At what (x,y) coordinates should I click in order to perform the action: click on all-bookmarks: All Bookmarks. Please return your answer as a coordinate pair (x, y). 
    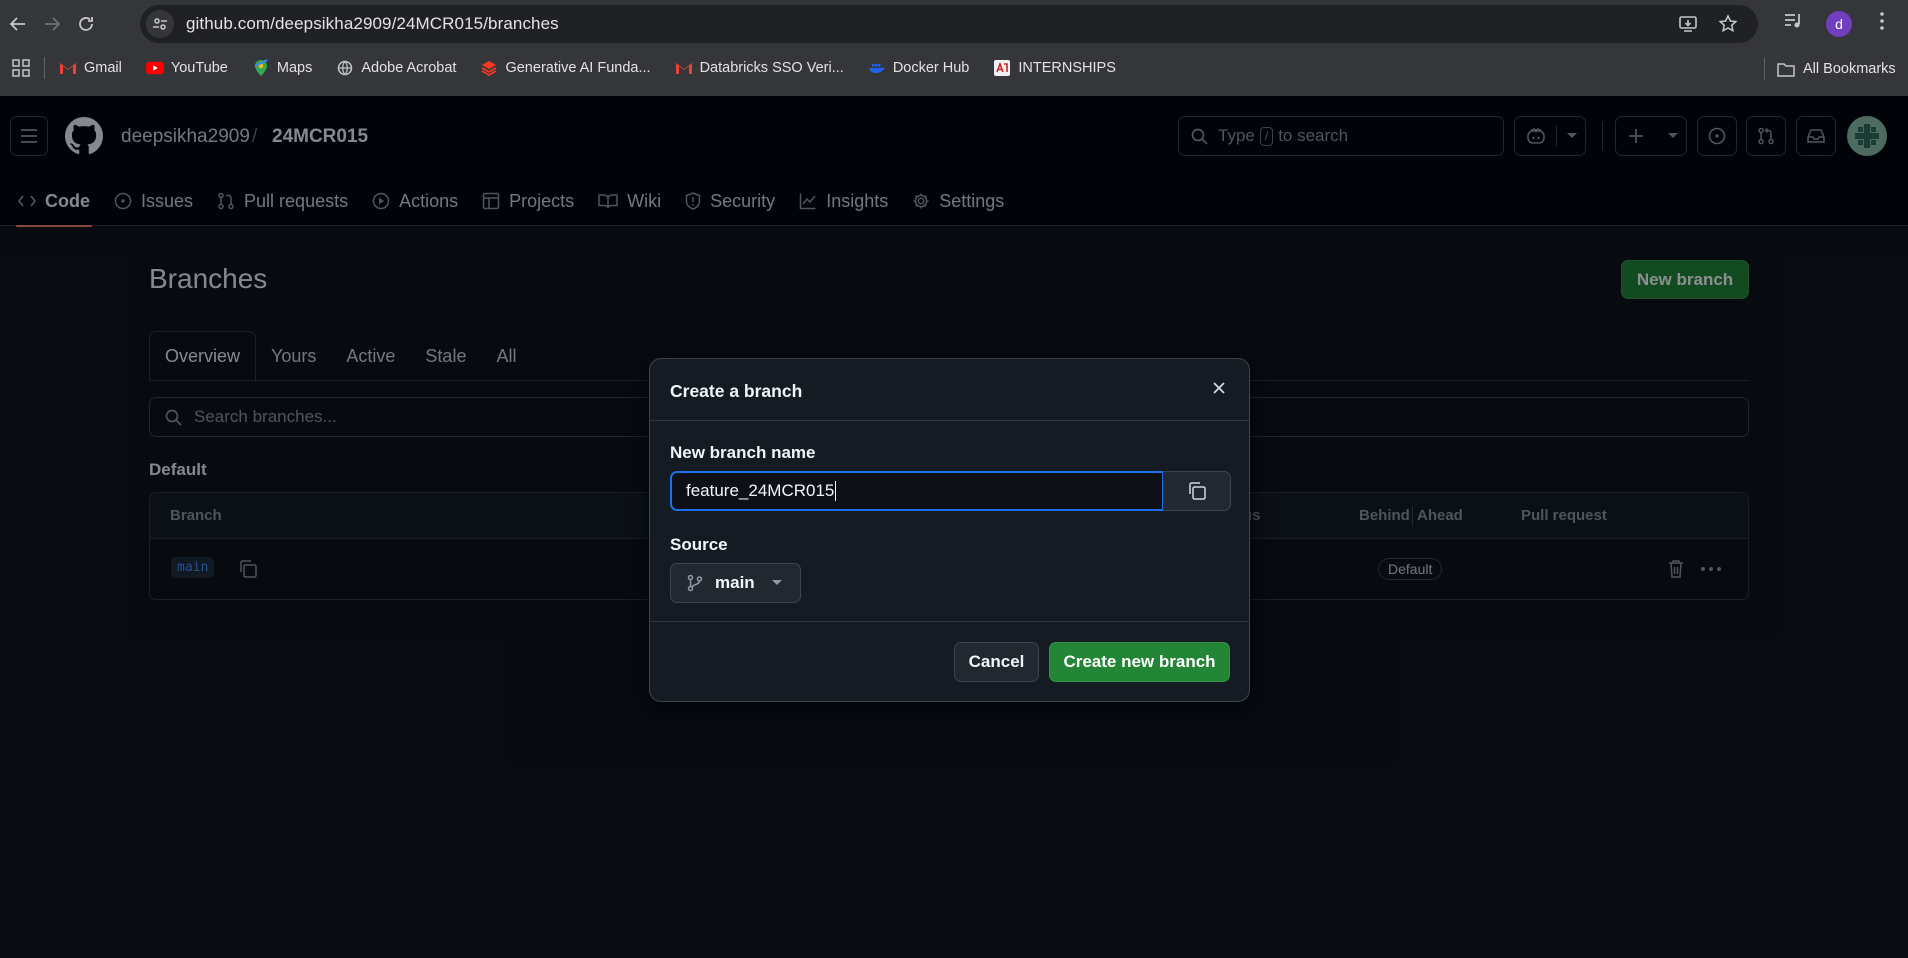
    Looking at the image, I should click on (1830, 69).